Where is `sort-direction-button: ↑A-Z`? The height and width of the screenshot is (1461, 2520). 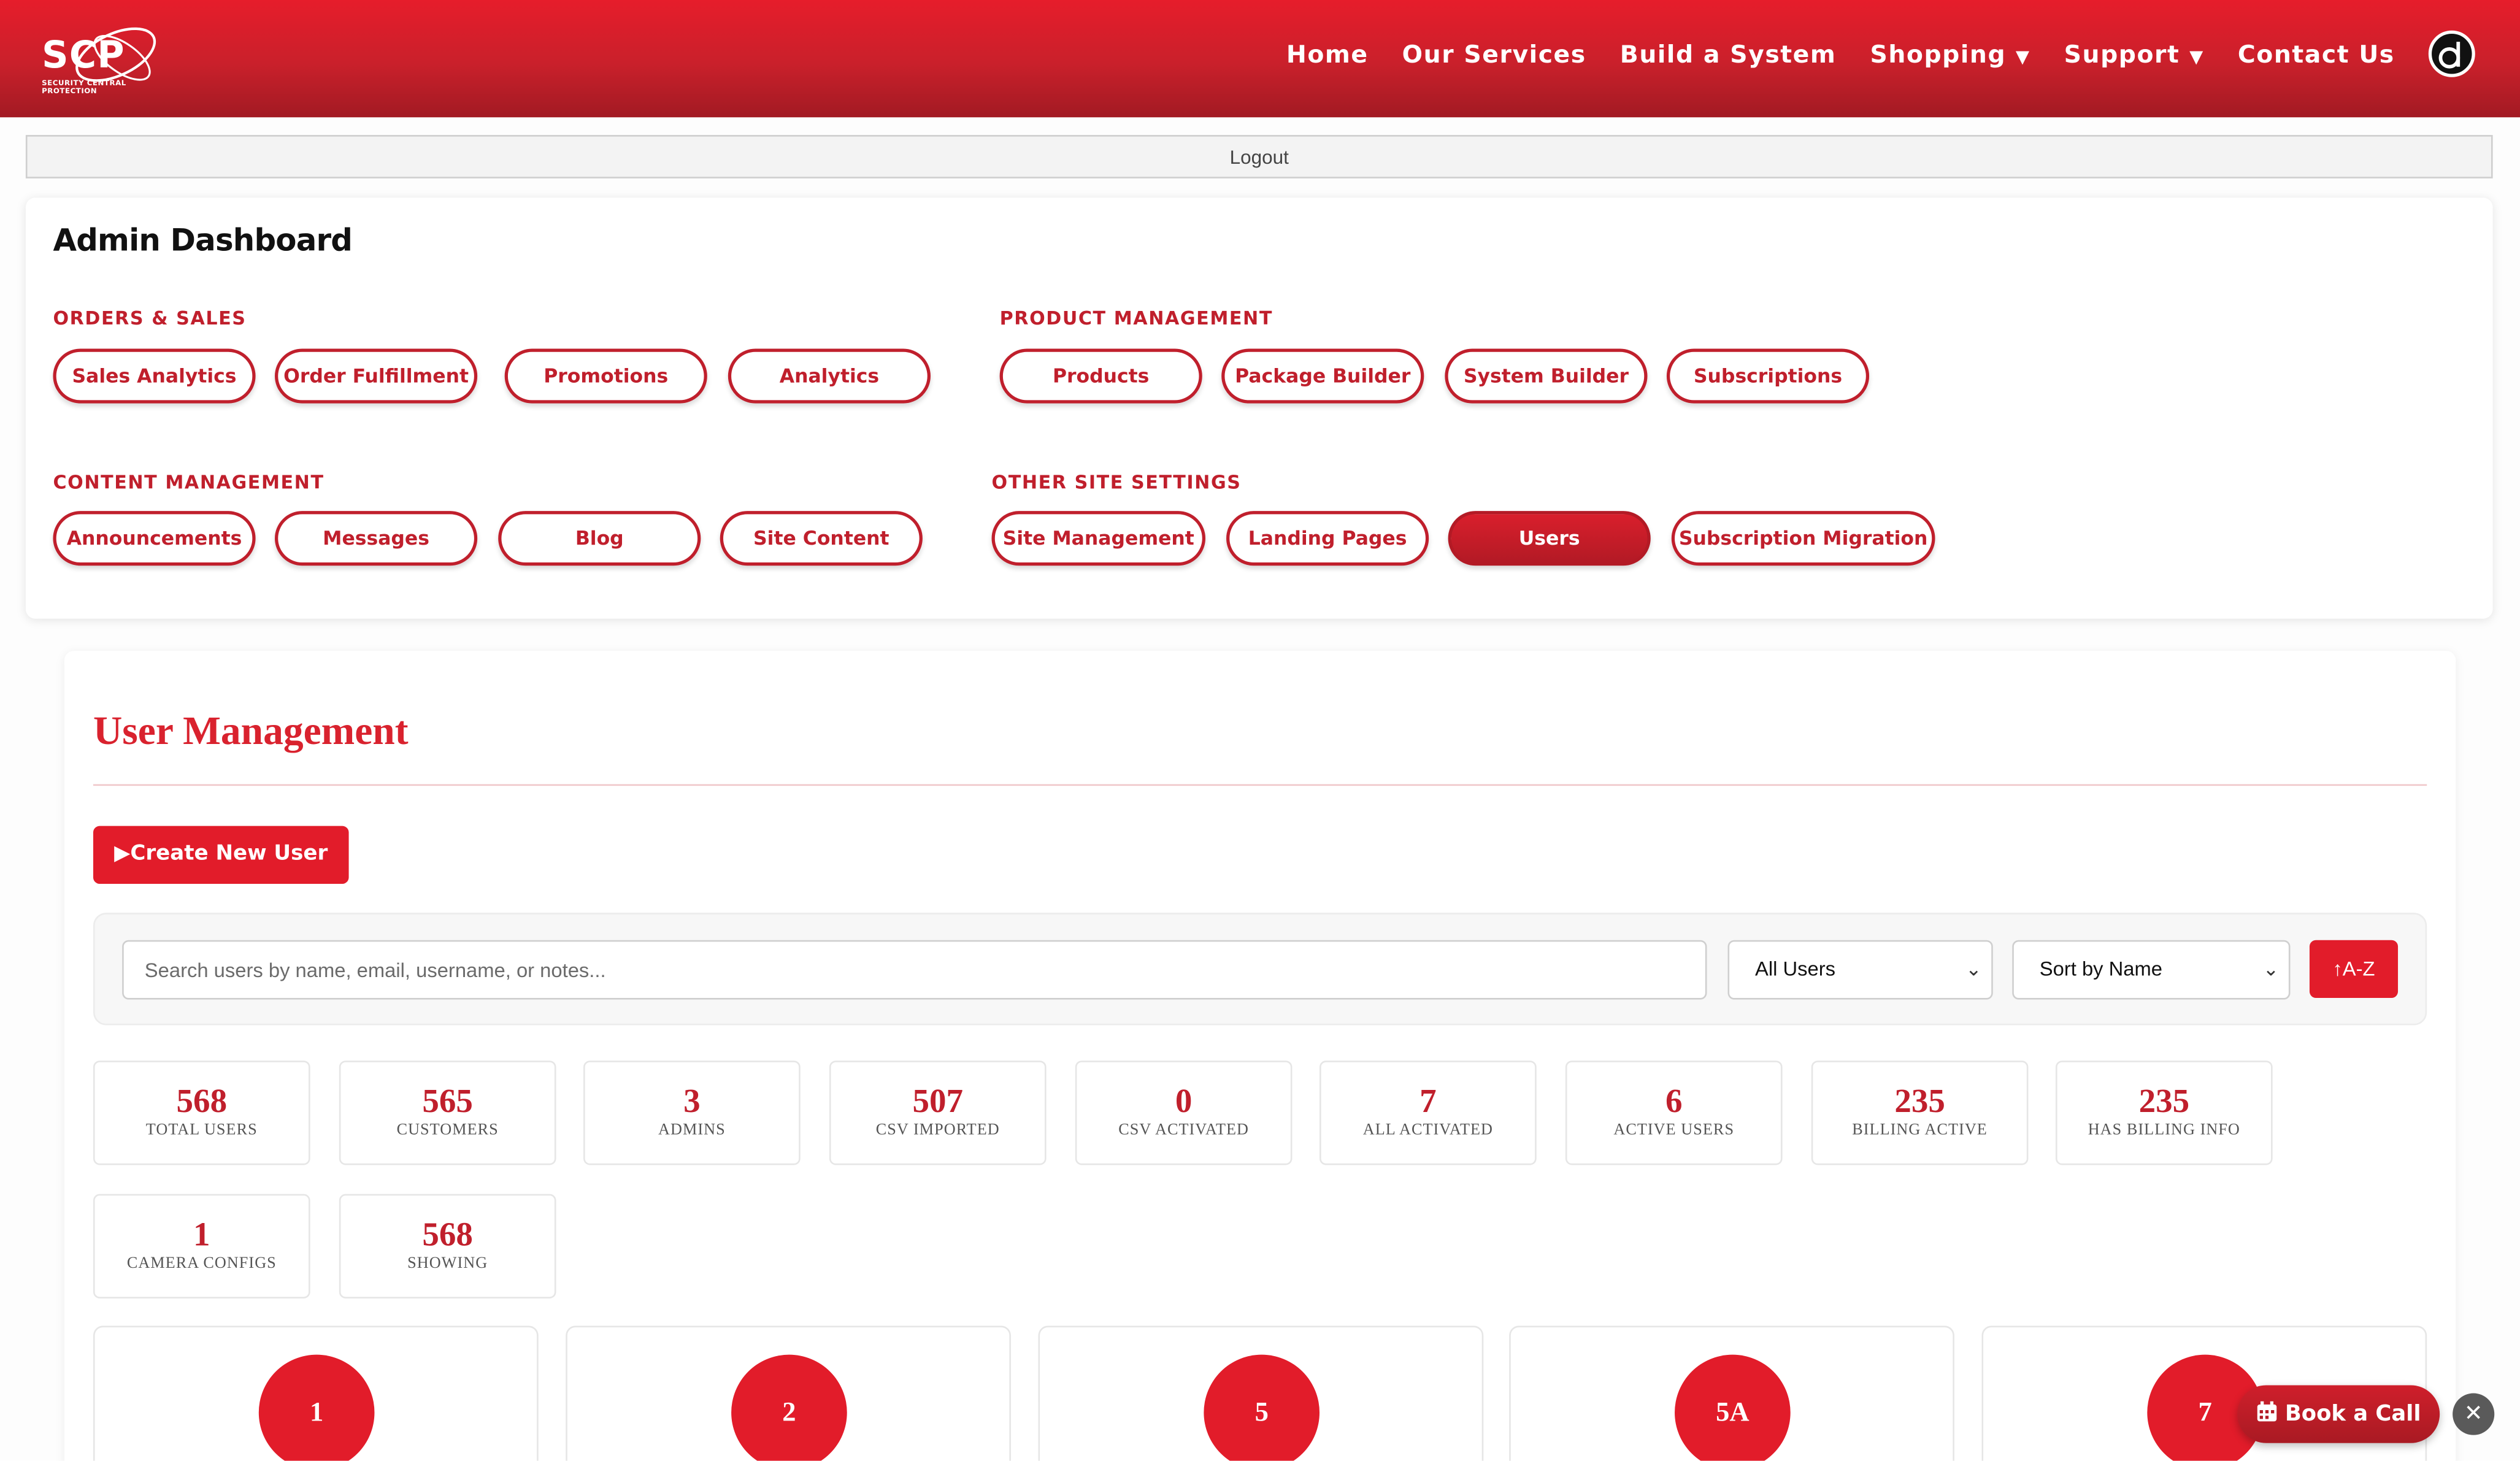 sort-direction-button: ↑A-Z is located at coordinates (2354, 969).